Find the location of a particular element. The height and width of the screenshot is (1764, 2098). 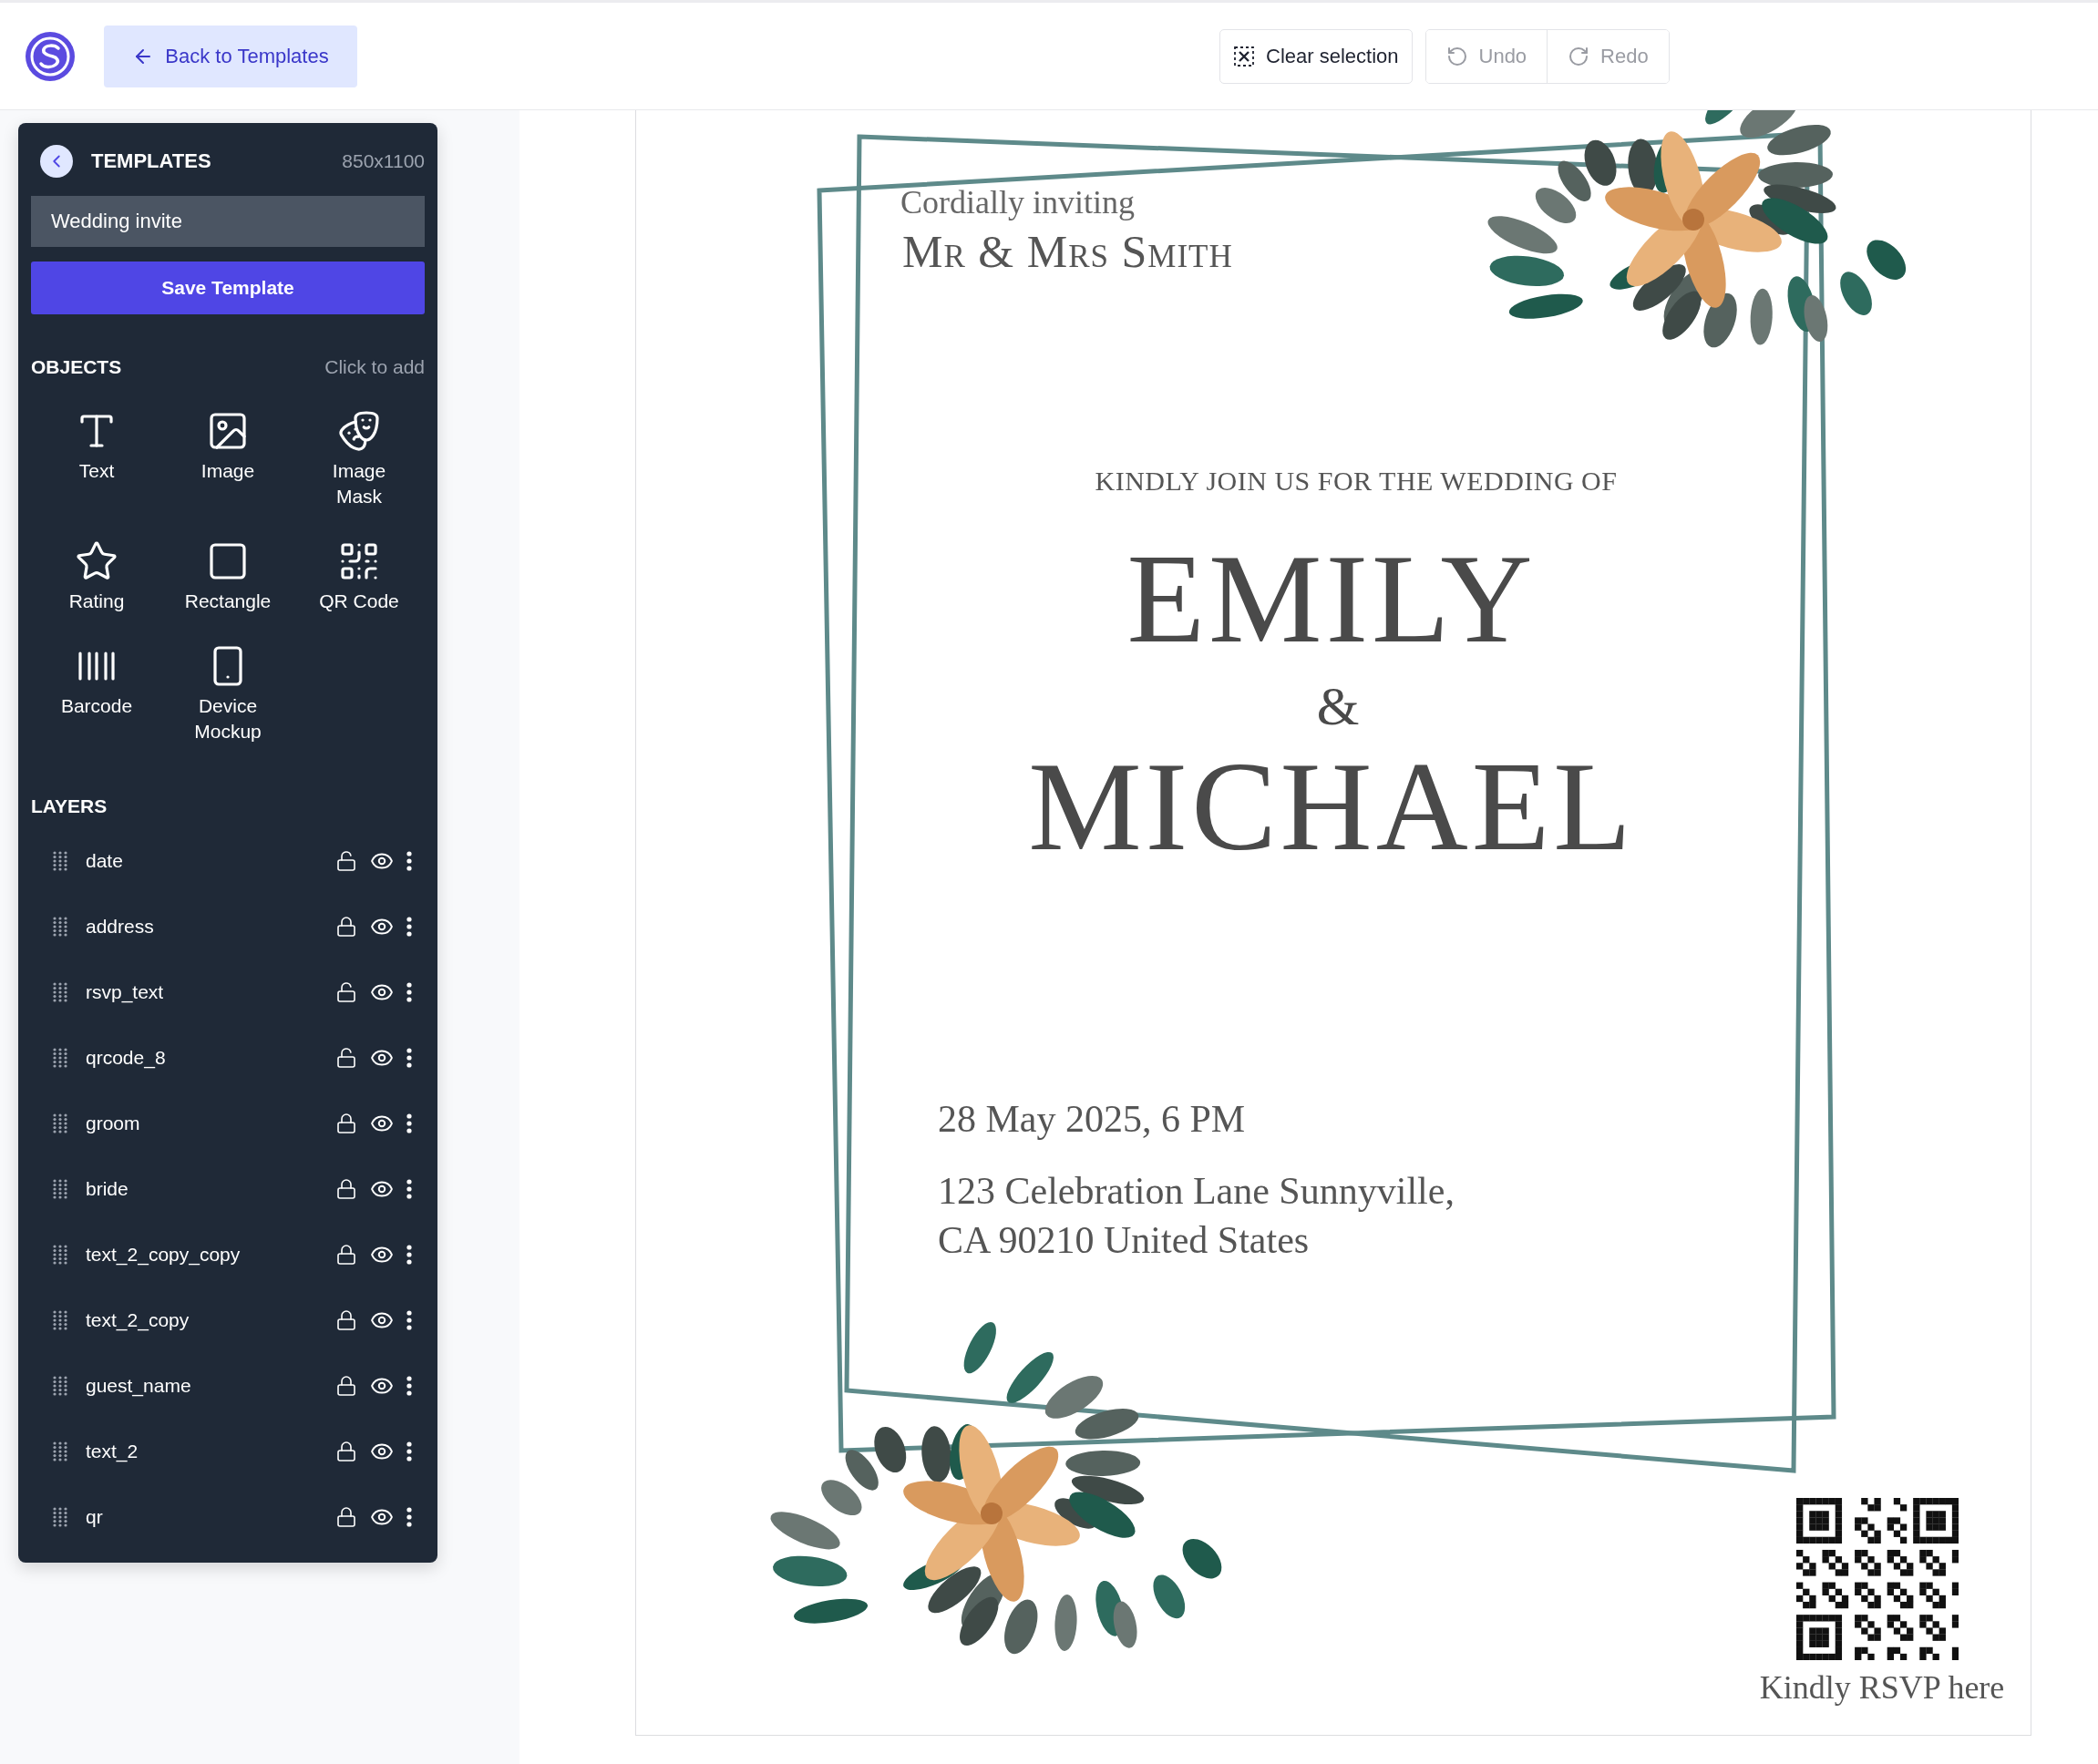

groom-name-text: MICHAEL is located at coordinates (1331, 807).